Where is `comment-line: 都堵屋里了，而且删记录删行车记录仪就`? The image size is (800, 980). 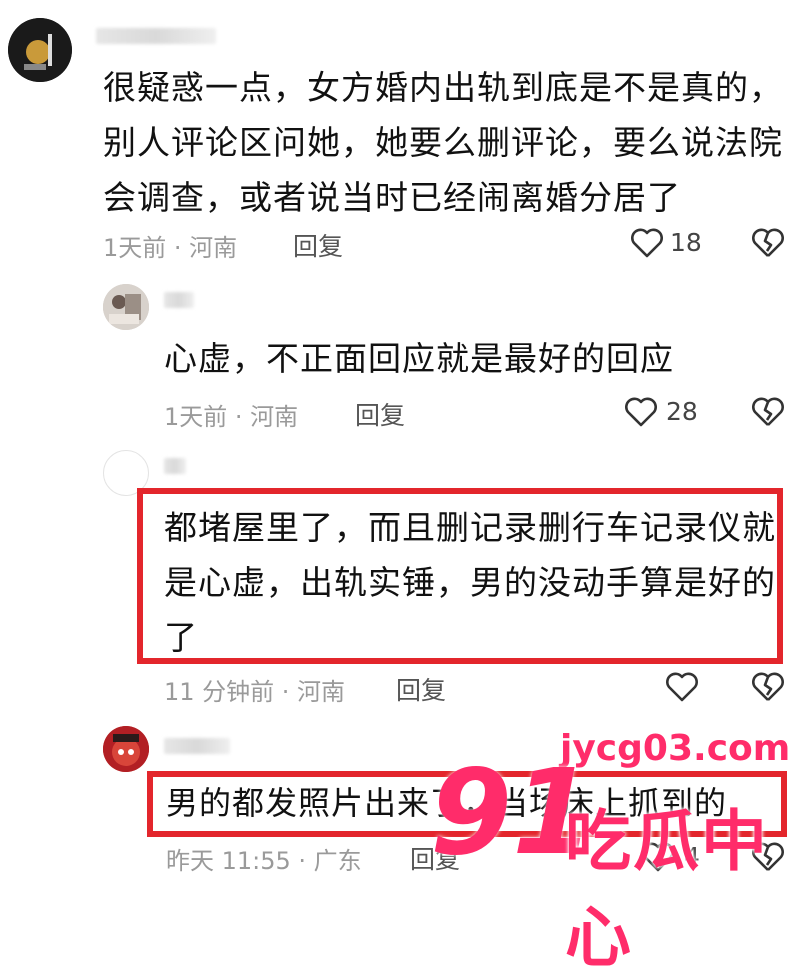 comment-line: 都堵屋里了，而且删记录删行车记录仪就 is located at coordinates (470, 527).